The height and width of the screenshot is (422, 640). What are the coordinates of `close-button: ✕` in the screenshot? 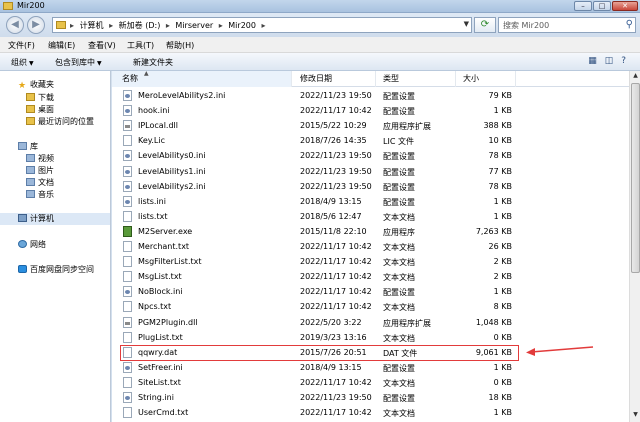 It's located at (625, 6).